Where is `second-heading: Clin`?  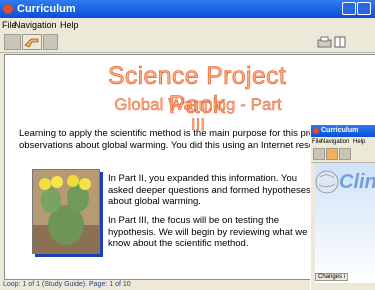 second-heading: Clin is located at coordinates (357, 182).